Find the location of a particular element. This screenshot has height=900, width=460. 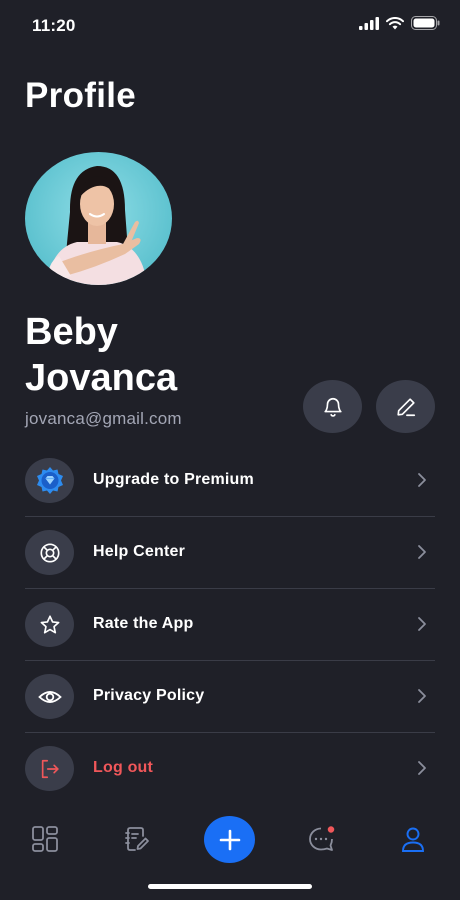

menu-item-help-center: Help Center is located at coordinates (230, 553).